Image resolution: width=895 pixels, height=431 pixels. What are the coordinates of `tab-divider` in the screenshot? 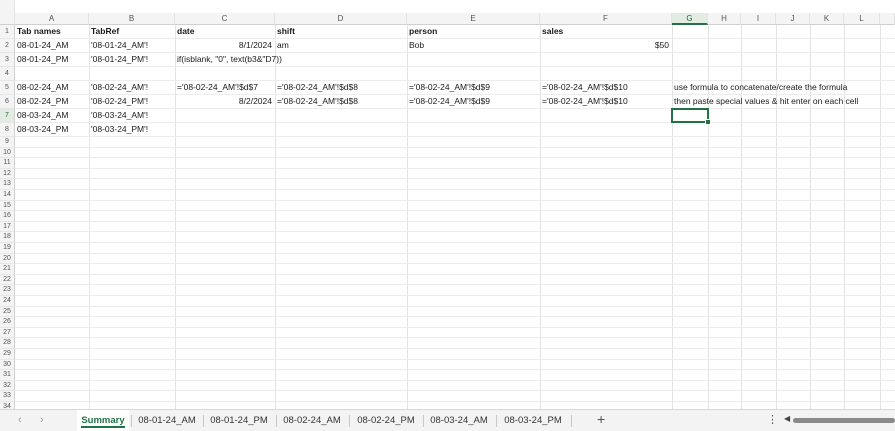 It's located at (496, 421).